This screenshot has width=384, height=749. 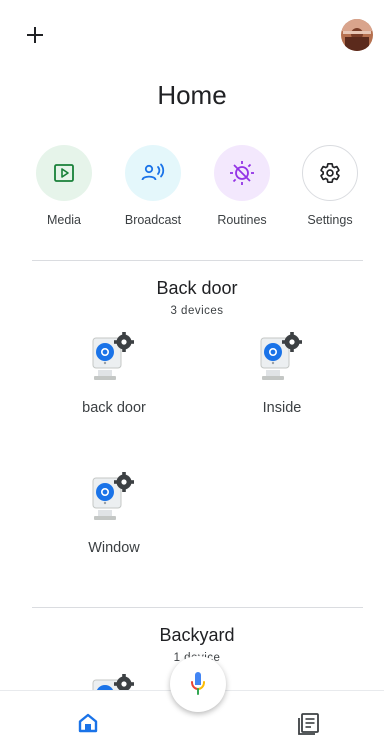 I want to click on broadcast-icon, so click(x=153, y=172).